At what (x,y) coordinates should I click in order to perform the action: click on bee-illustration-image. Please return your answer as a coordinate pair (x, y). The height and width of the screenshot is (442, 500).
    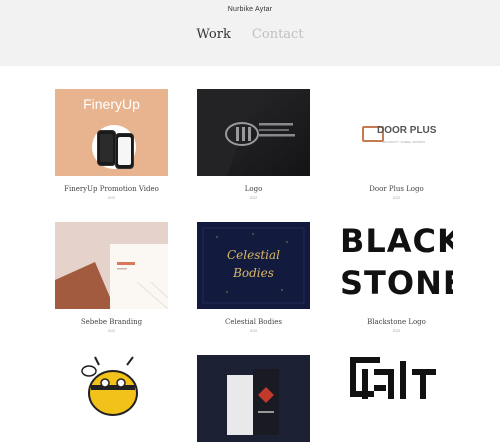
    Looking at the image, I should click on (109, 386).